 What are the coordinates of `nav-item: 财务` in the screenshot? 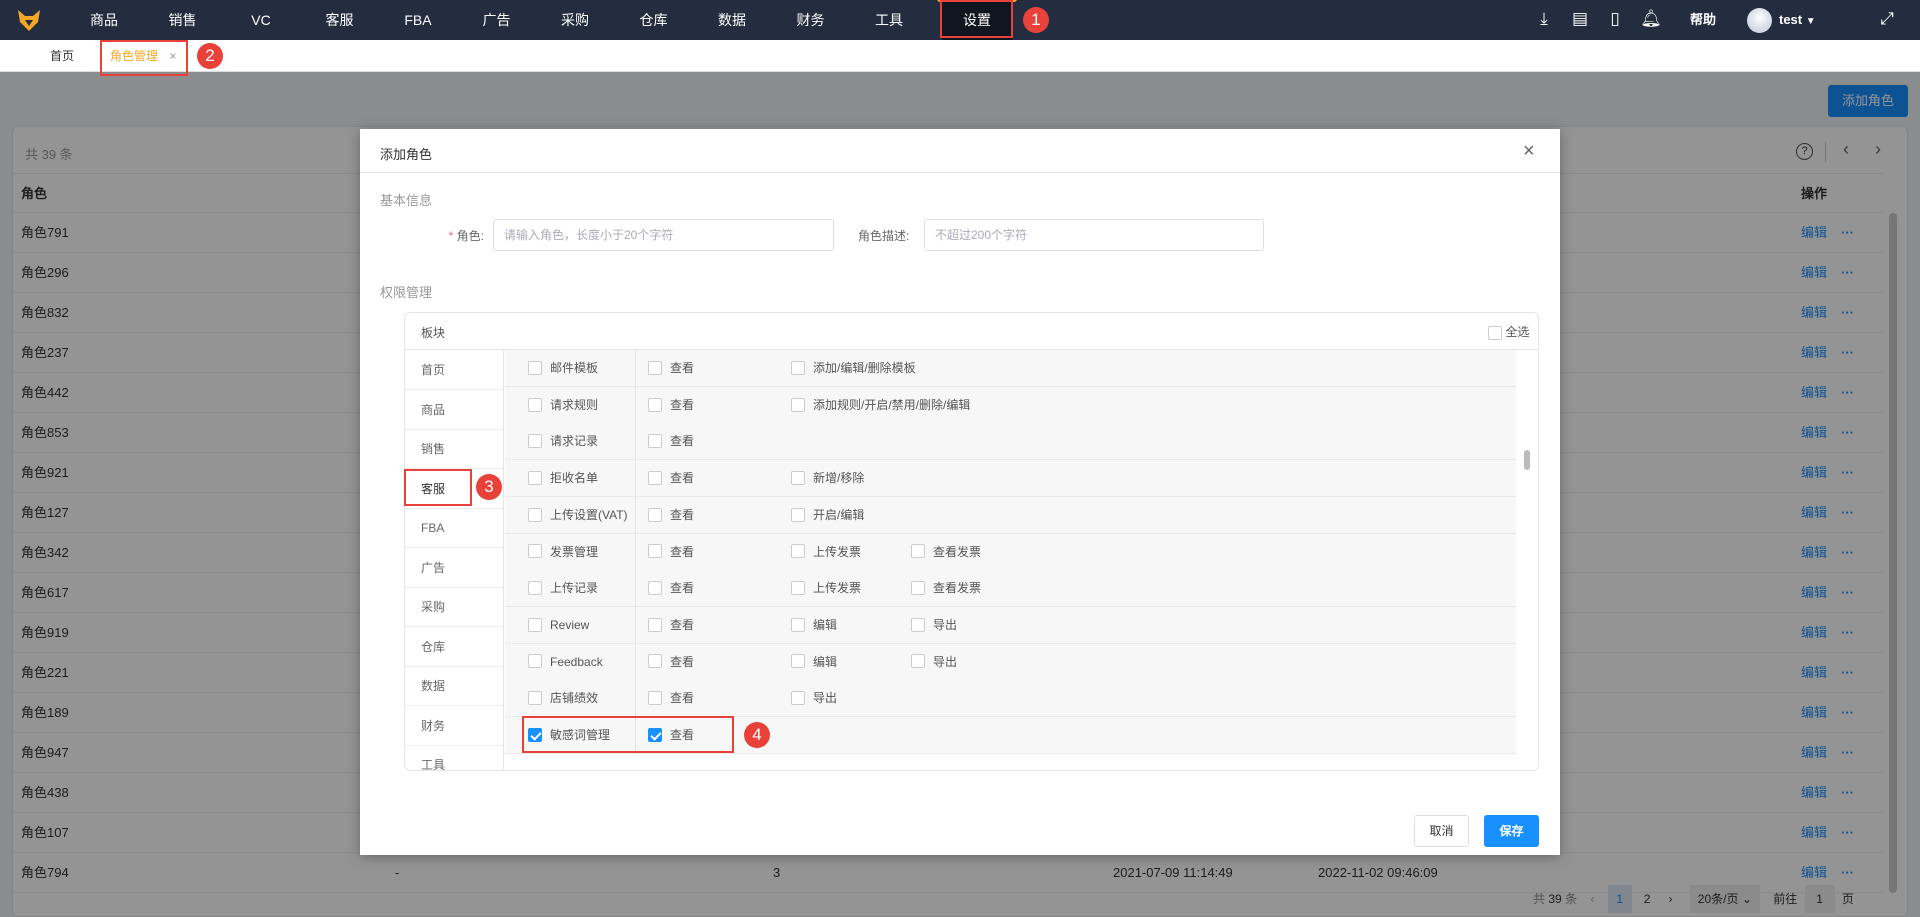 It's located at (811, 20).